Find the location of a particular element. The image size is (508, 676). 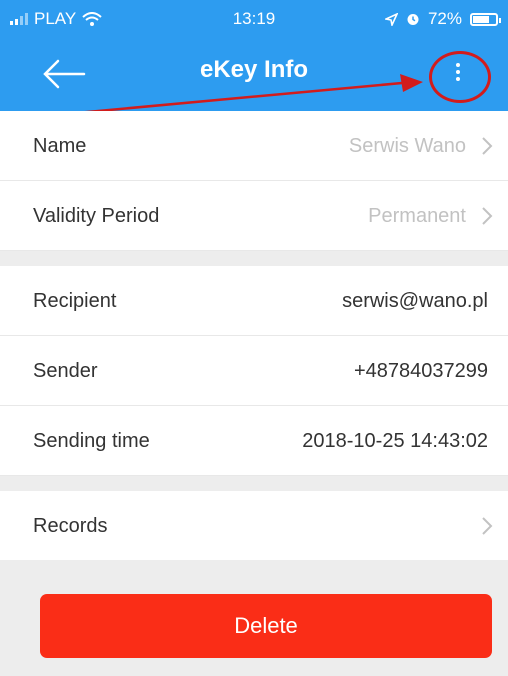

name-value: Serwis Wano is located at coordinates (407, 146).